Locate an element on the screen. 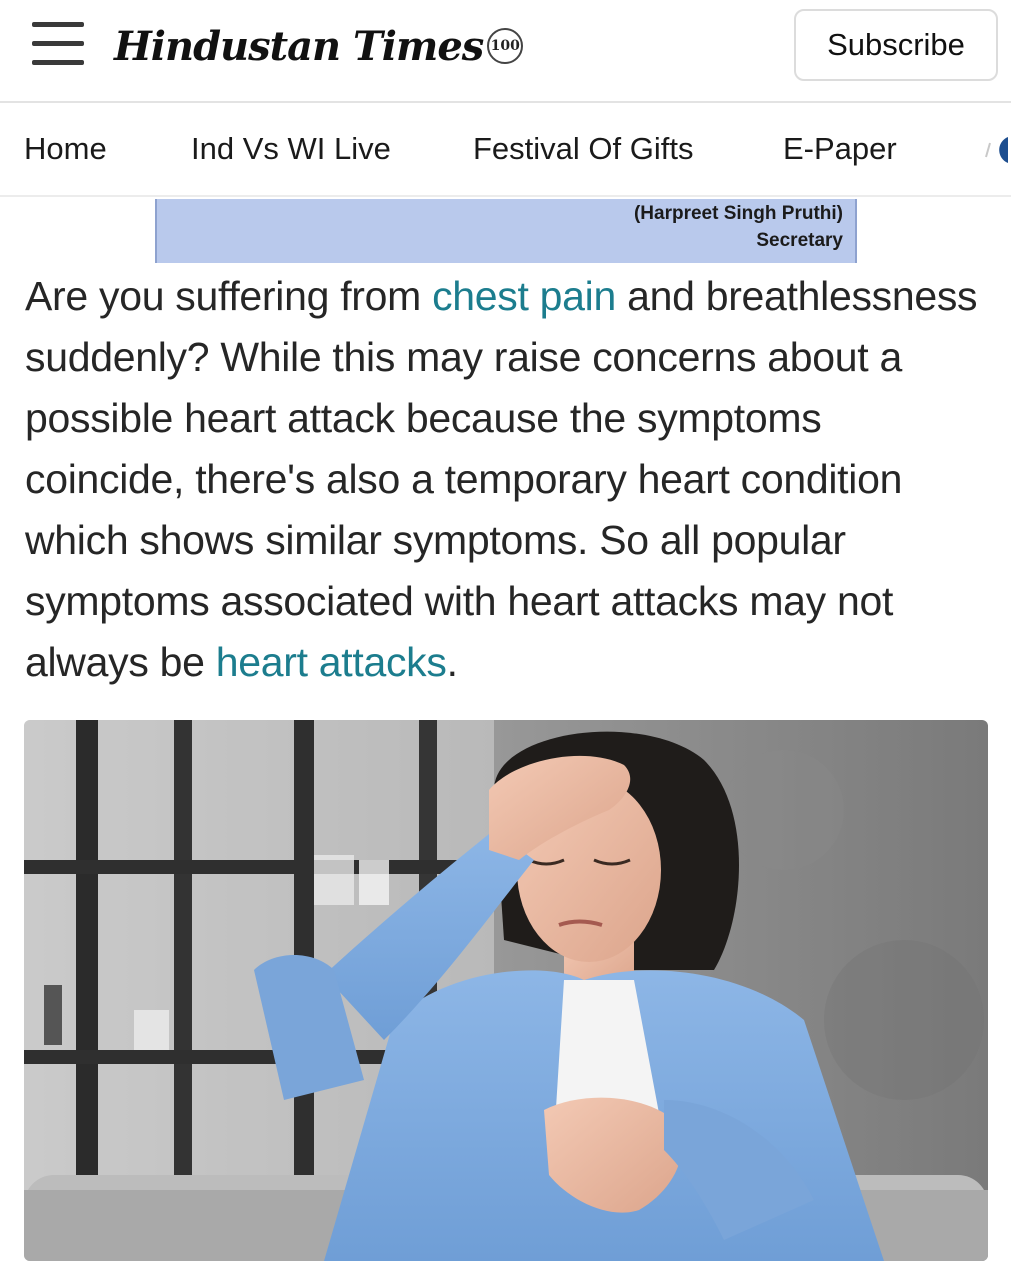 This screenshot has width=1011, height=1280. site-logo: Hindustan Times 100 is located at coordinates (319, 46).